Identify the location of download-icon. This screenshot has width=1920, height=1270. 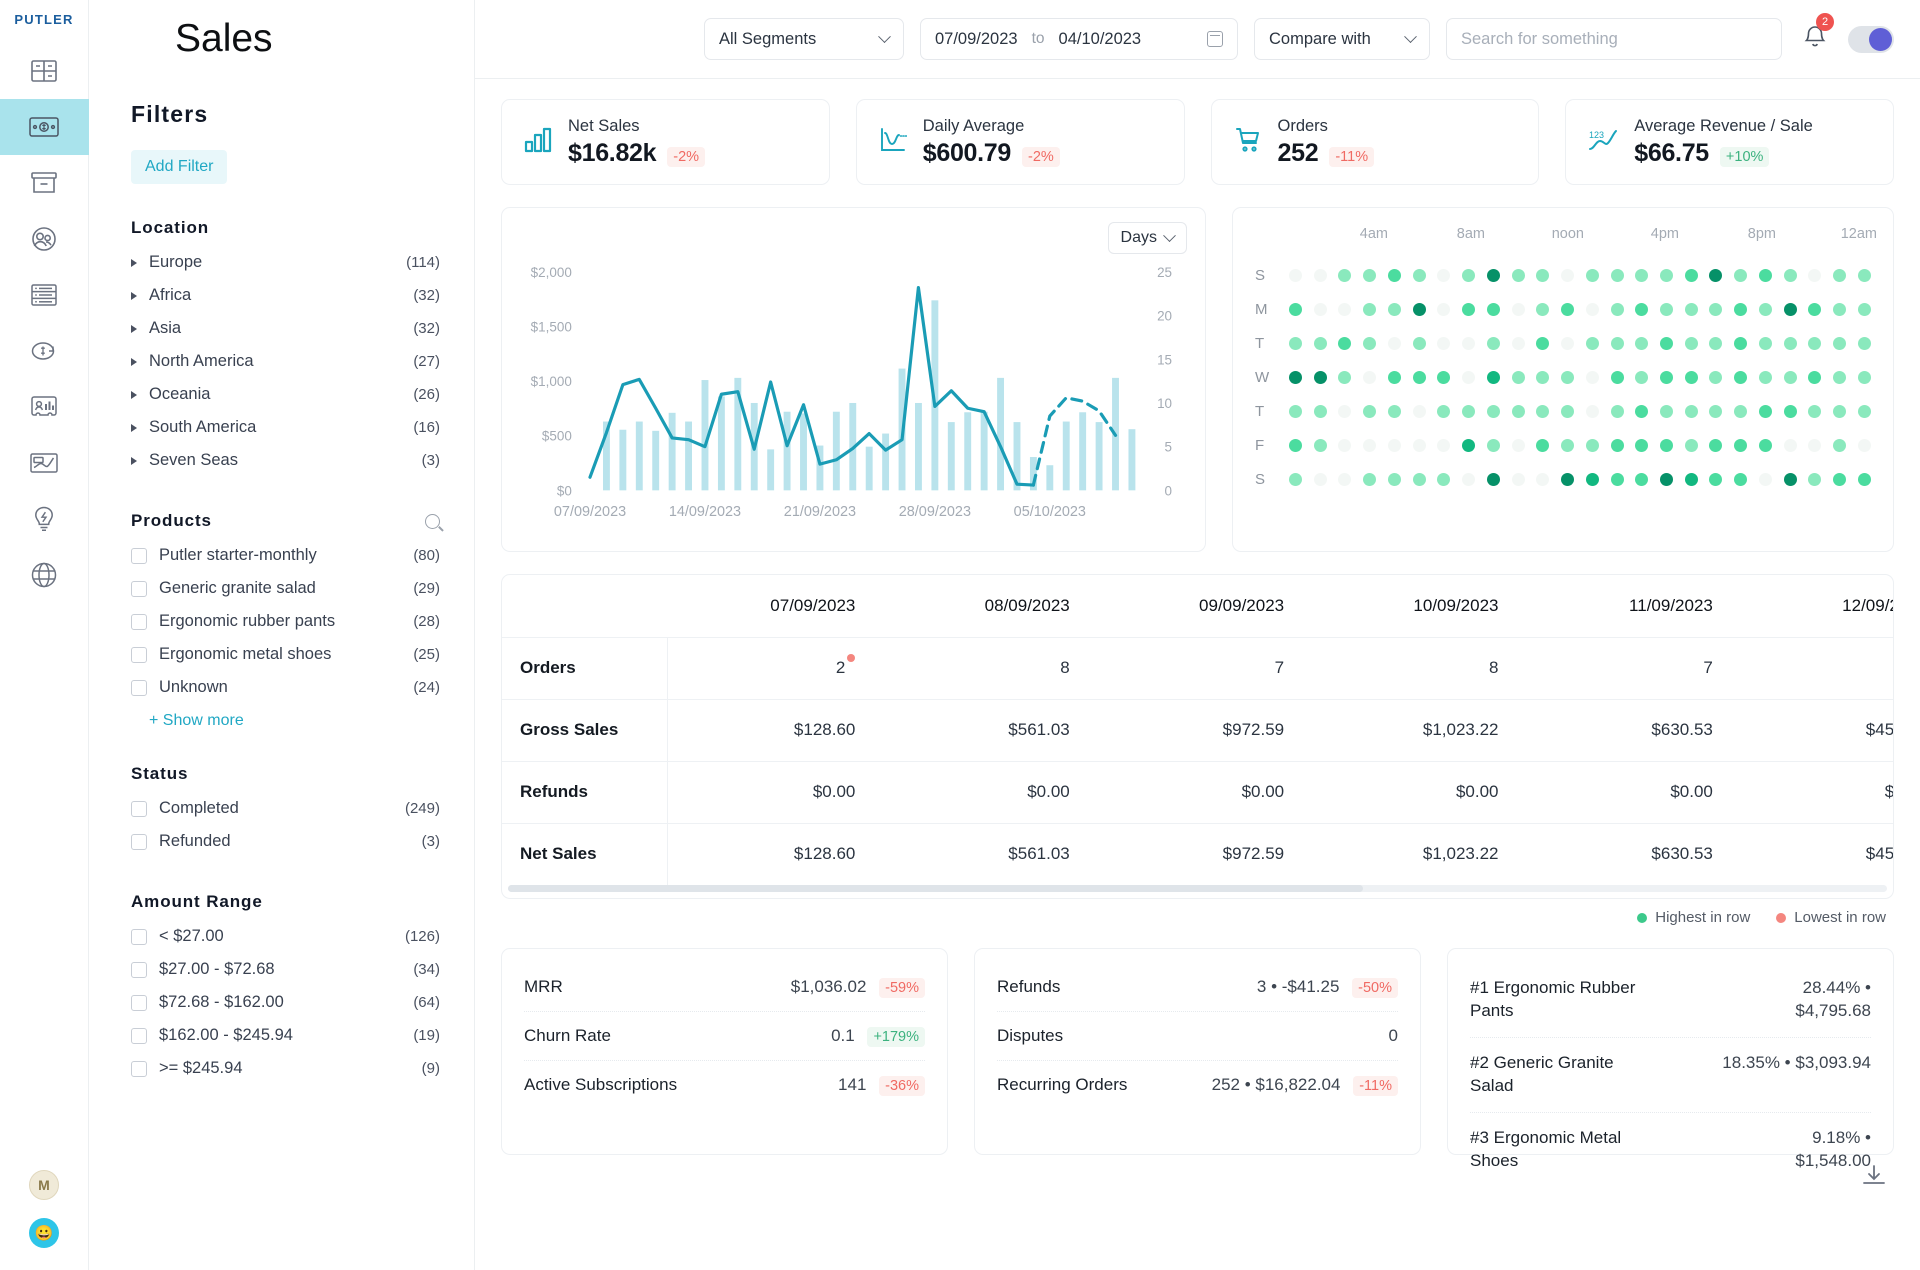
(1874, 1178).